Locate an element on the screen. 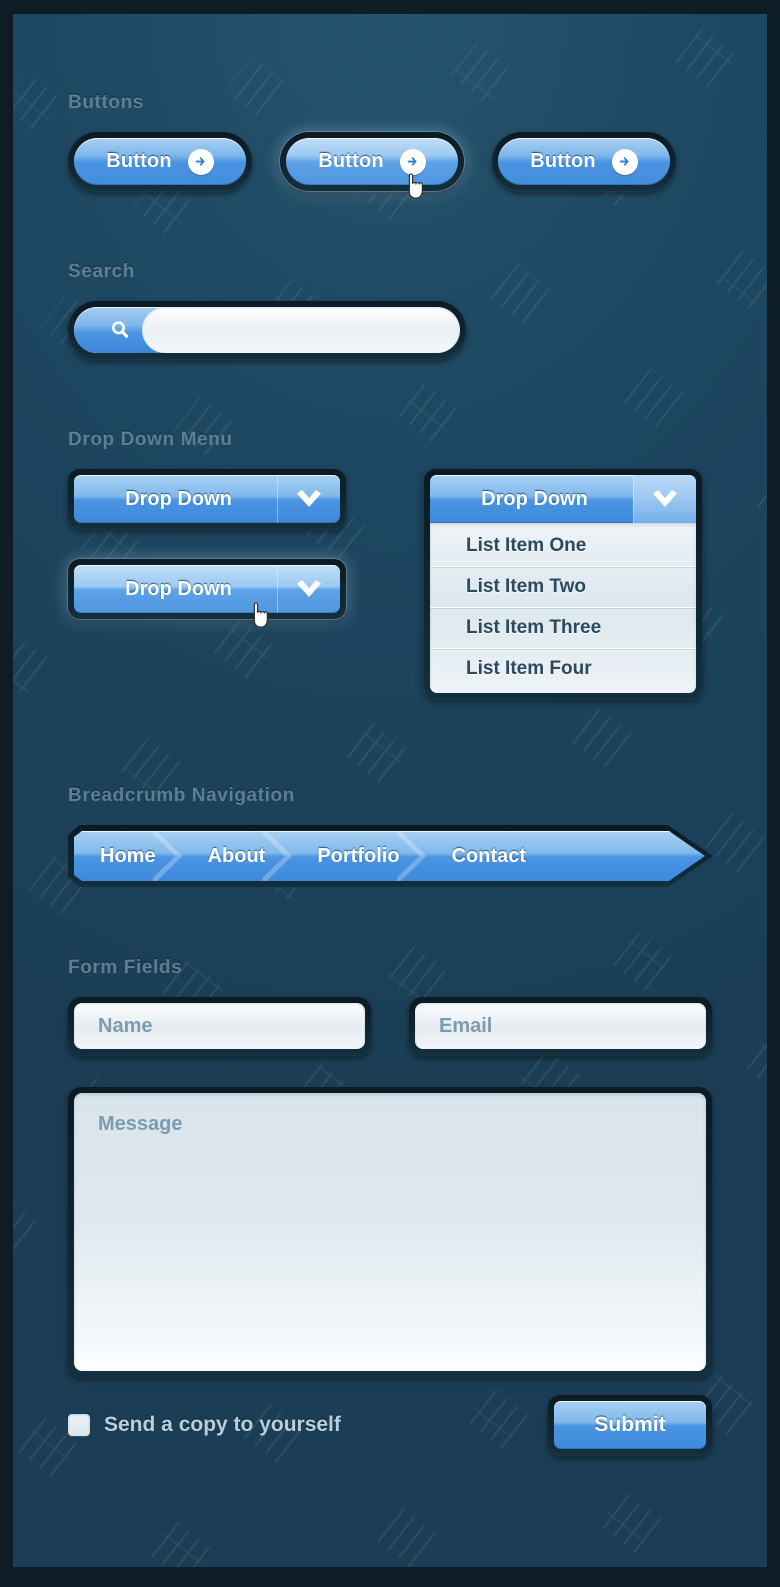 The width and height of the screenshot is (780, 1587). section-label-search: Search is located at coordinates (101, 271).